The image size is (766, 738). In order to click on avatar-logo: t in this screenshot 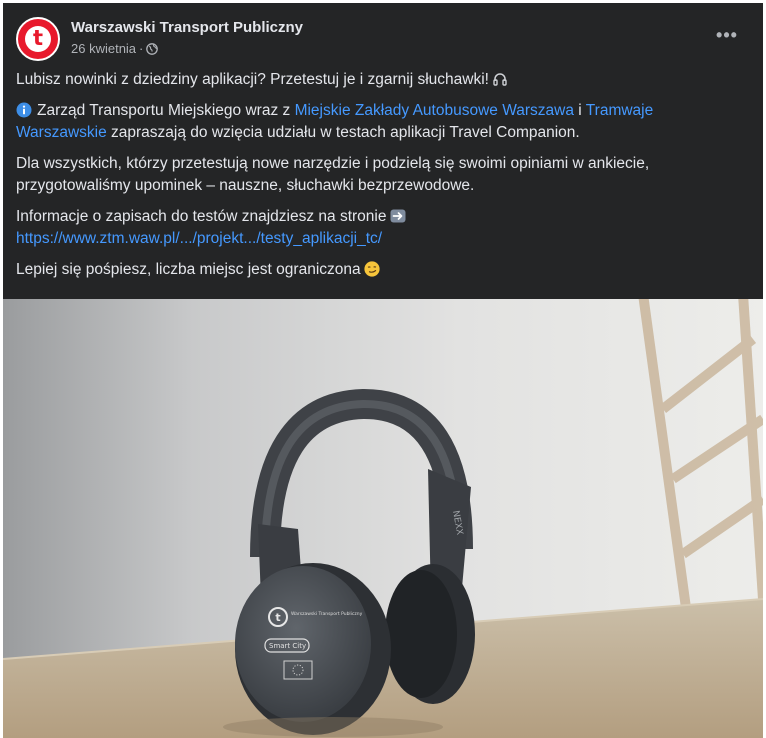, I will do `click(38, 39)`.